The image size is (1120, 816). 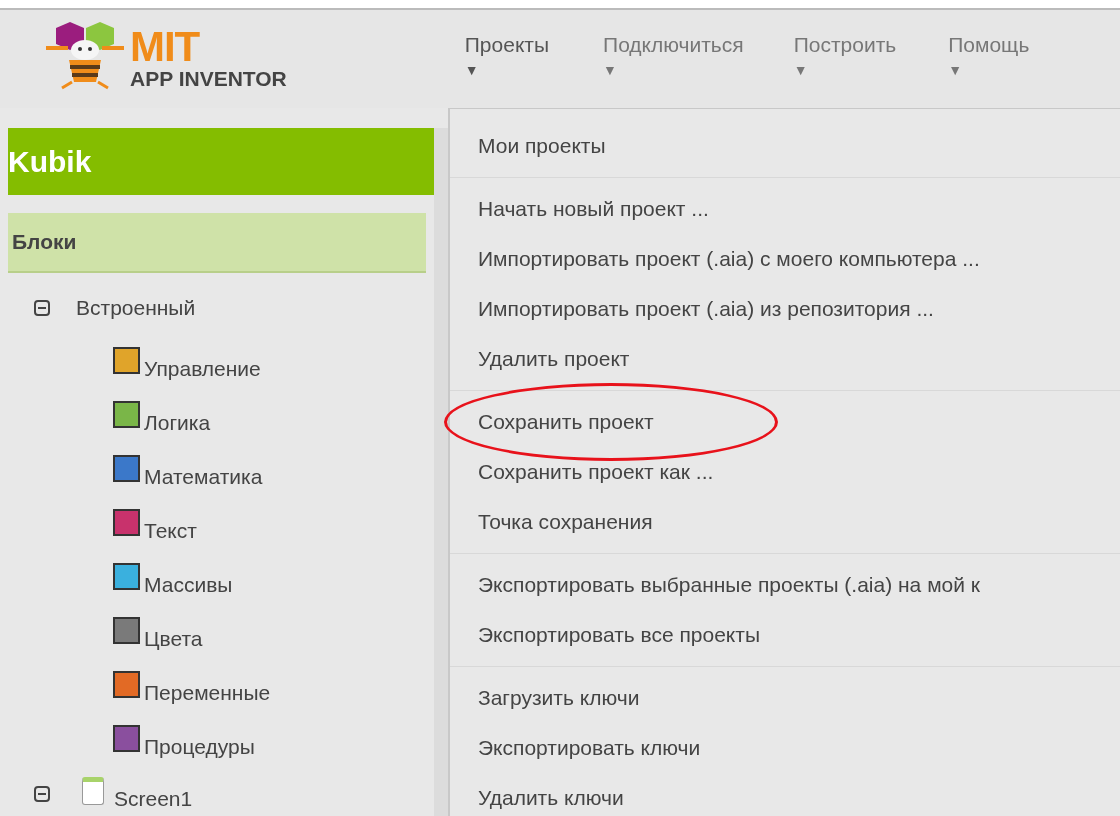 What do you see at coordinates (207, 693) in the screenshot?
I see `block-category: Переменные` at bounding box center [207, 693].